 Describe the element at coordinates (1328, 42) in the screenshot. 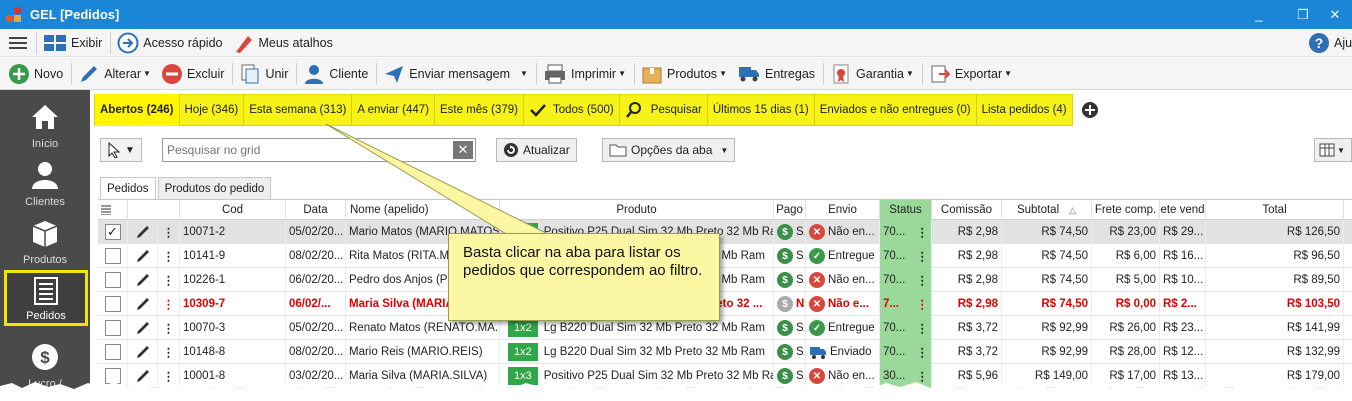

I see `help-button: ? Aju` at that location.